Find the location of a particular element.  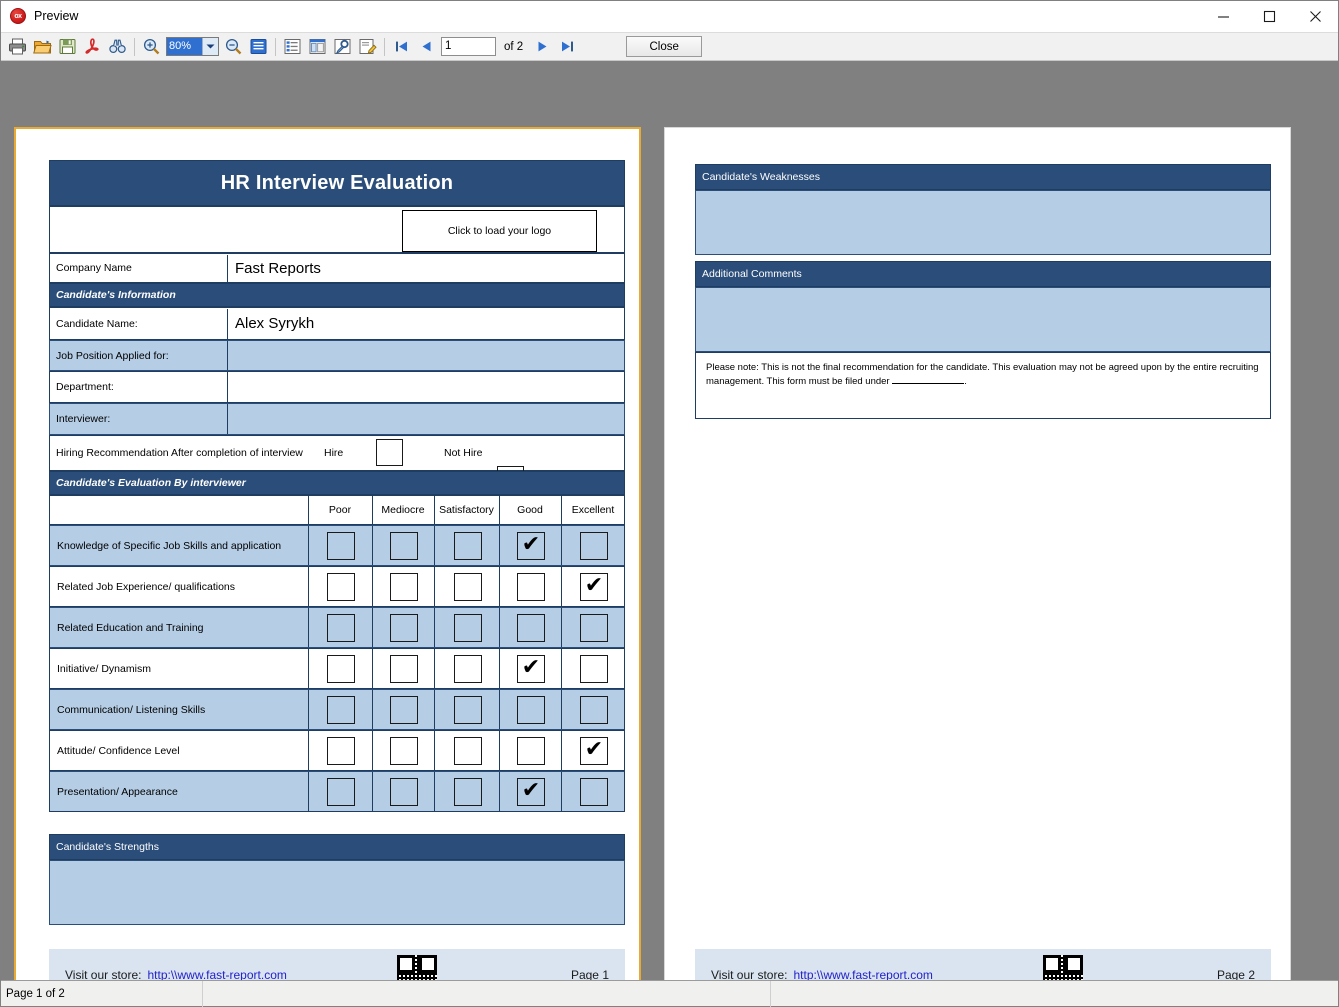

report-title: HR Interview Evaluation is located at coordinates (337, 183).